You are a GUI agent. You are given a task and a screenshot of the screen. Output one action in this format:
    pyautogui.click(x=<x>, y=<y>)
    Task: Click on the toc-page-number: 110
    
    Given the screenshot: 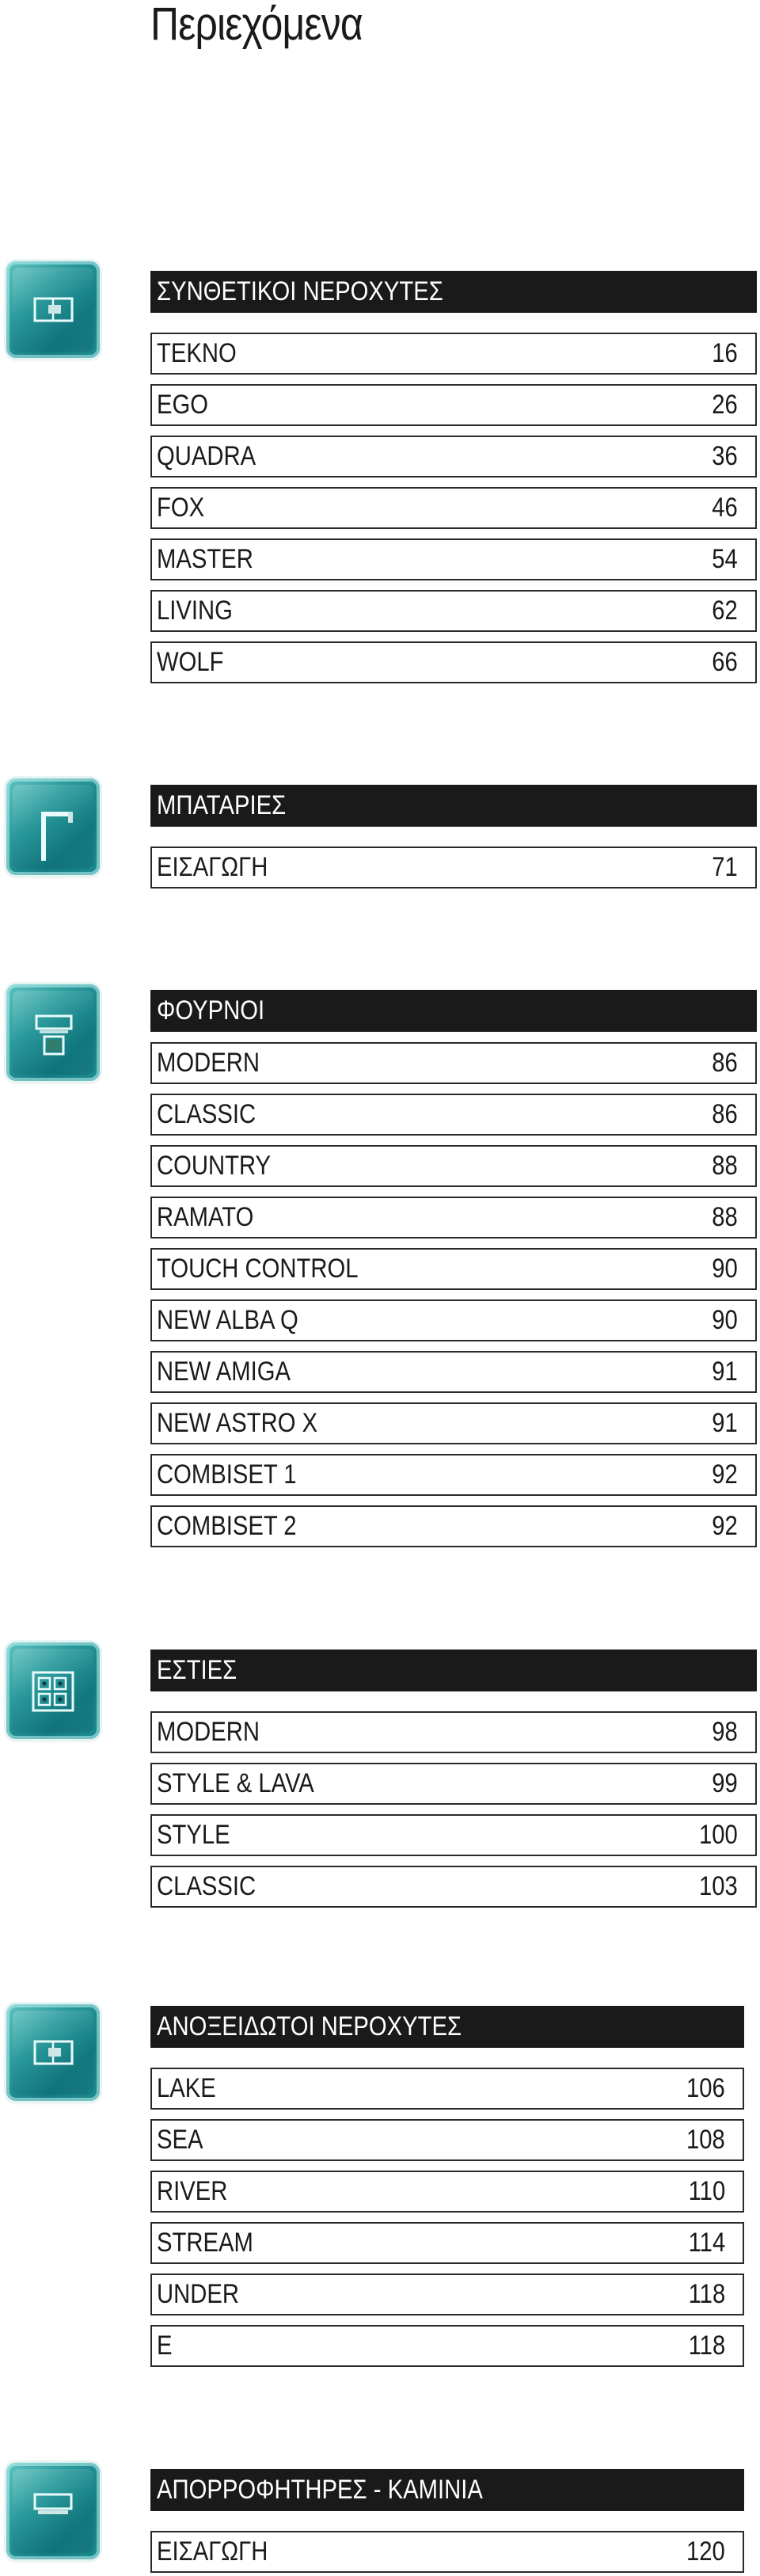 What is the action you would take?
    pyautogui.click(x=706, y=2191)
    